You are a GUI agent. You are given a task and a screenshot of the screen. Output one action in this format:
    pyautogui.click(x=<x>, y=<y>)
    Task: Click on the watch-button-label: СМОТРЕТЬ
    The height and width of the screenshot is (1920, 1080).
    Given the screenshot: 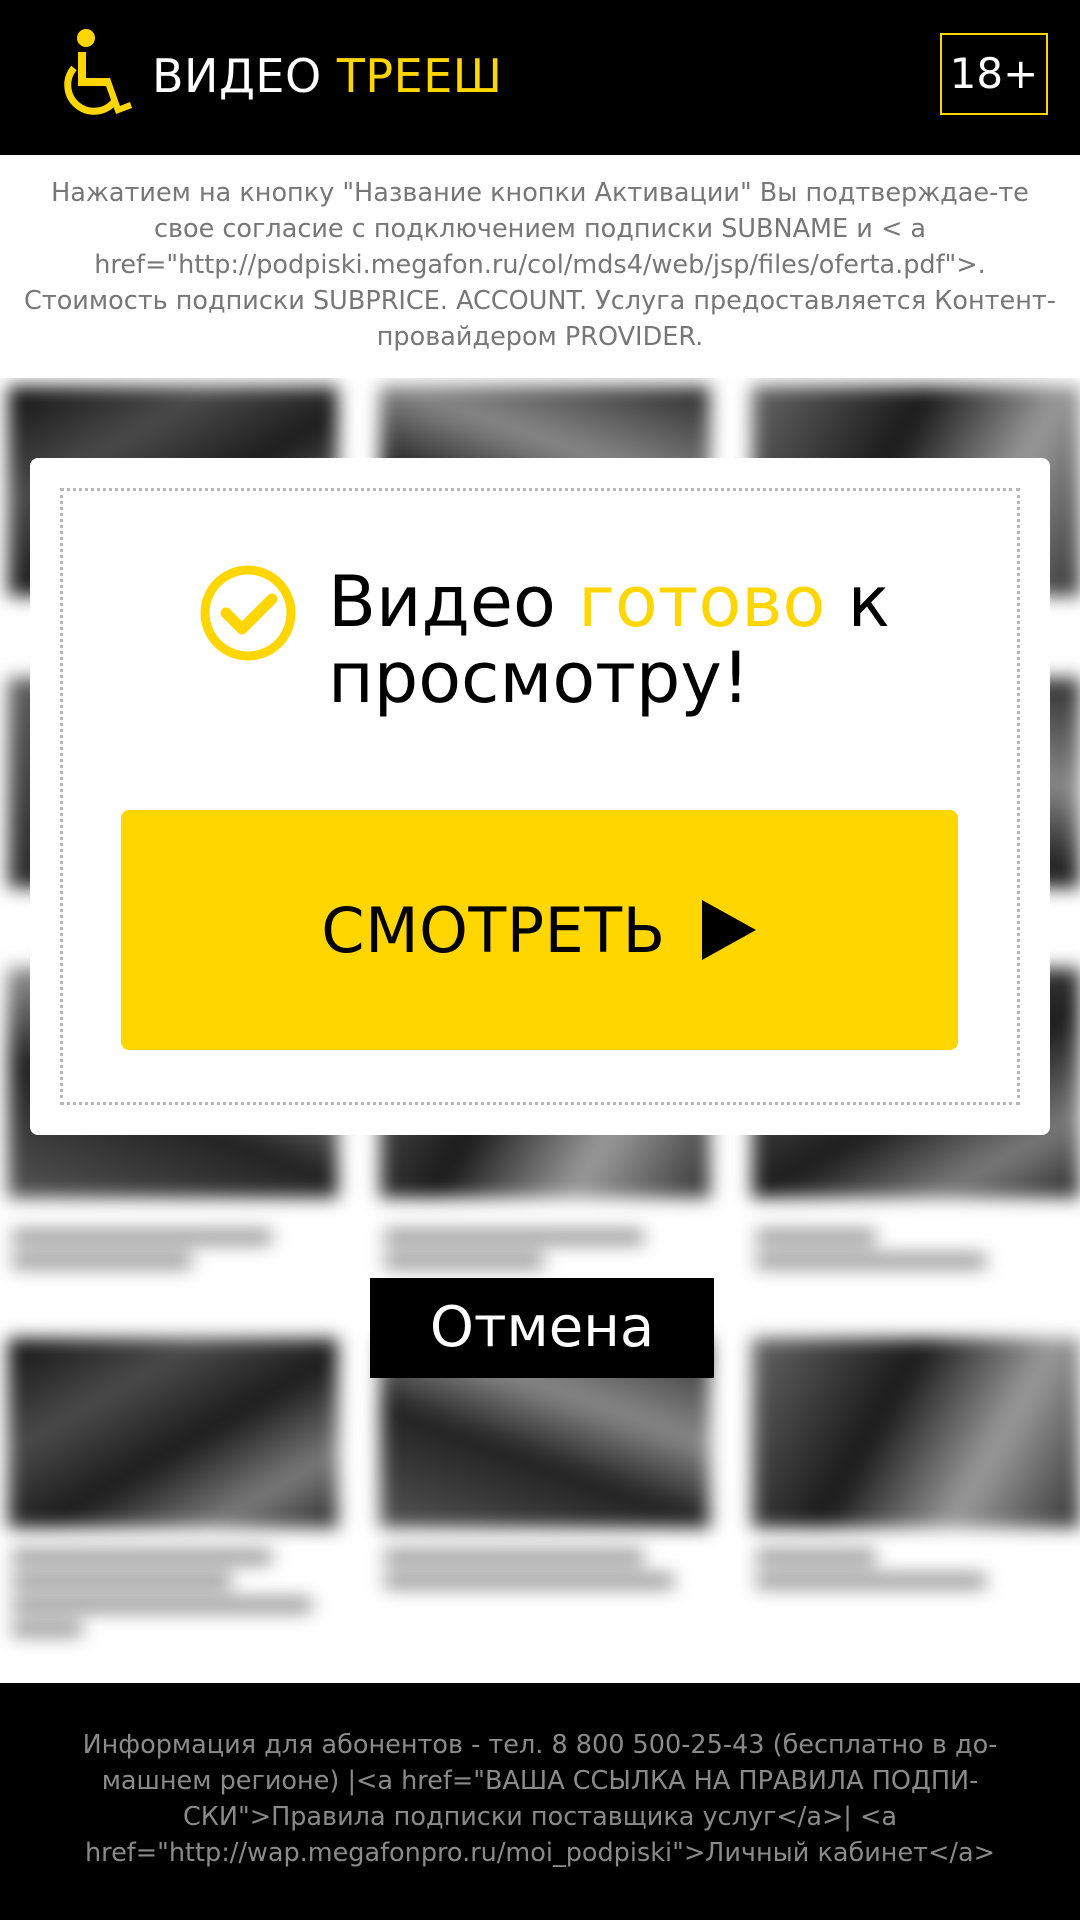 What is the action you would take?
    pyautogui.click(x=493, y=930)
    